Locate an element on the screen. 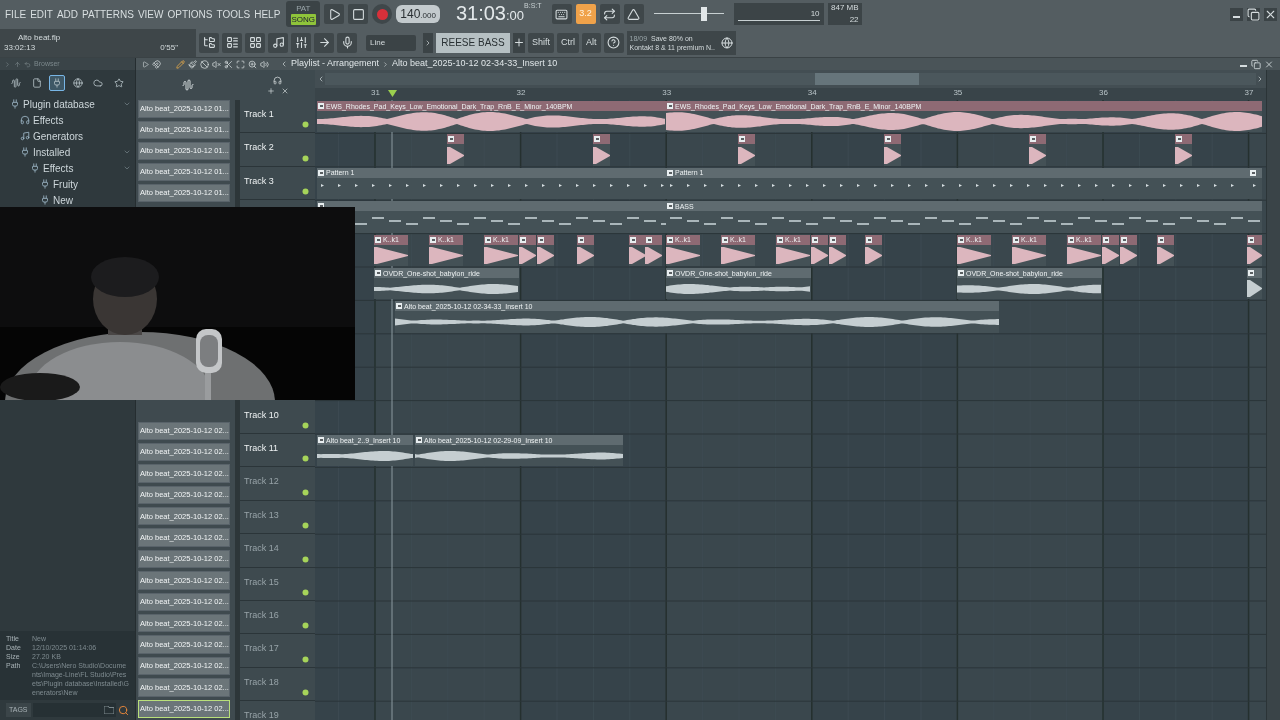 This screenshot has width=1280, height=720. menu-item: TOOLS is located at coordinates (233, 14).